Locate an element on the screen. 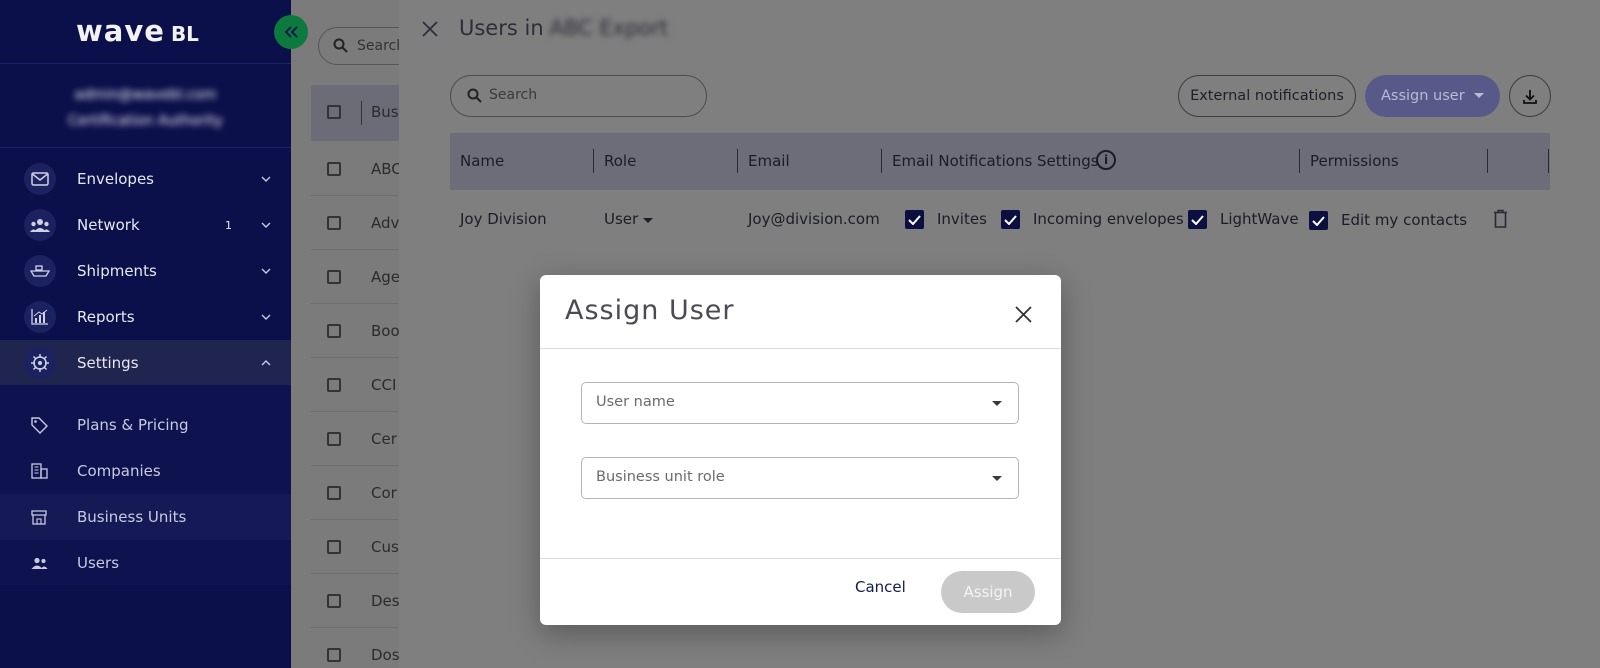 The height and width of the screenshot is (668, 1600). nav-item-shipments: Shipments is located at coordinates (145, 271).